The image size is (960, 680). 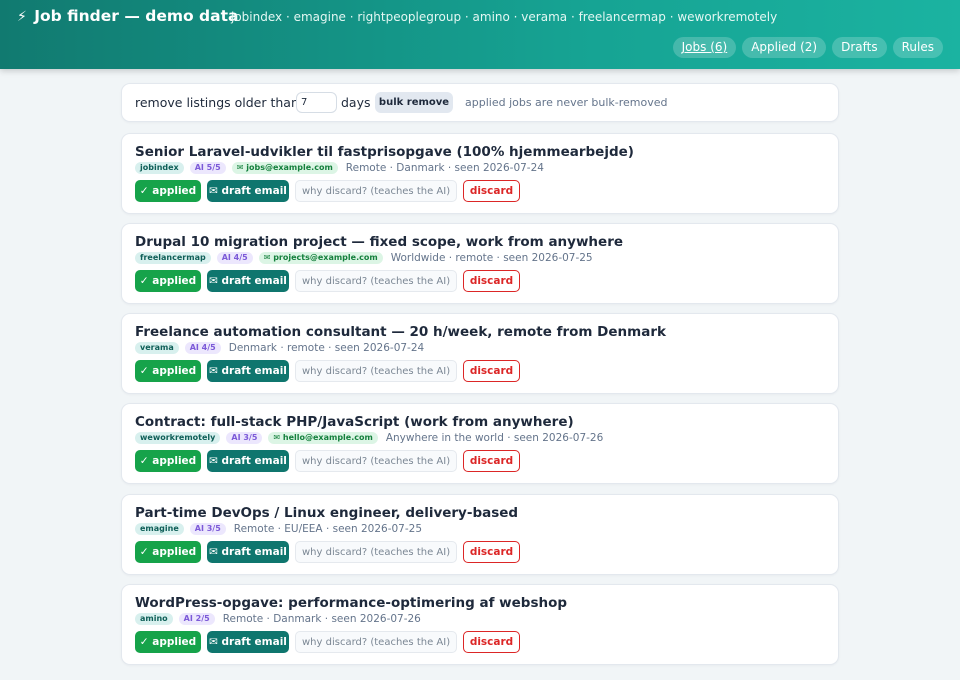 What do you see at coordinates (320, 258) in the screenshot?
I see `email-badge: ✉ projects@example.com` at bounding box center [320, 258].